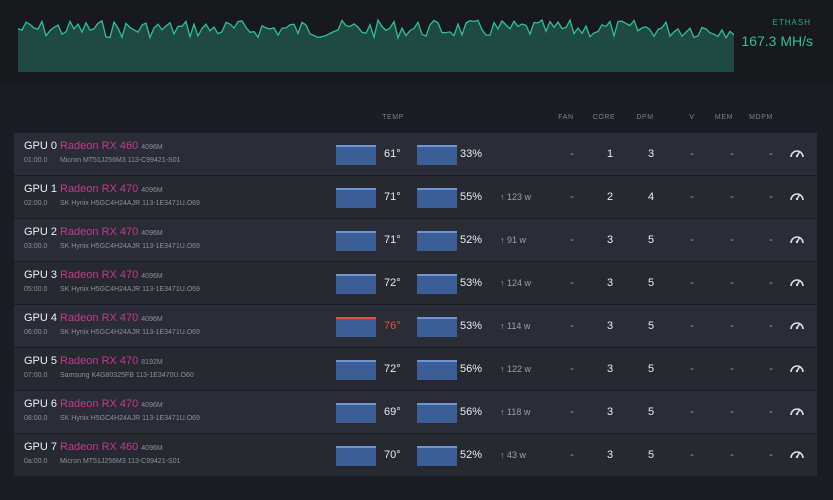 The image size is (833, 500). I want to click on gpu-dpm-value: 4, so click(651, 197).